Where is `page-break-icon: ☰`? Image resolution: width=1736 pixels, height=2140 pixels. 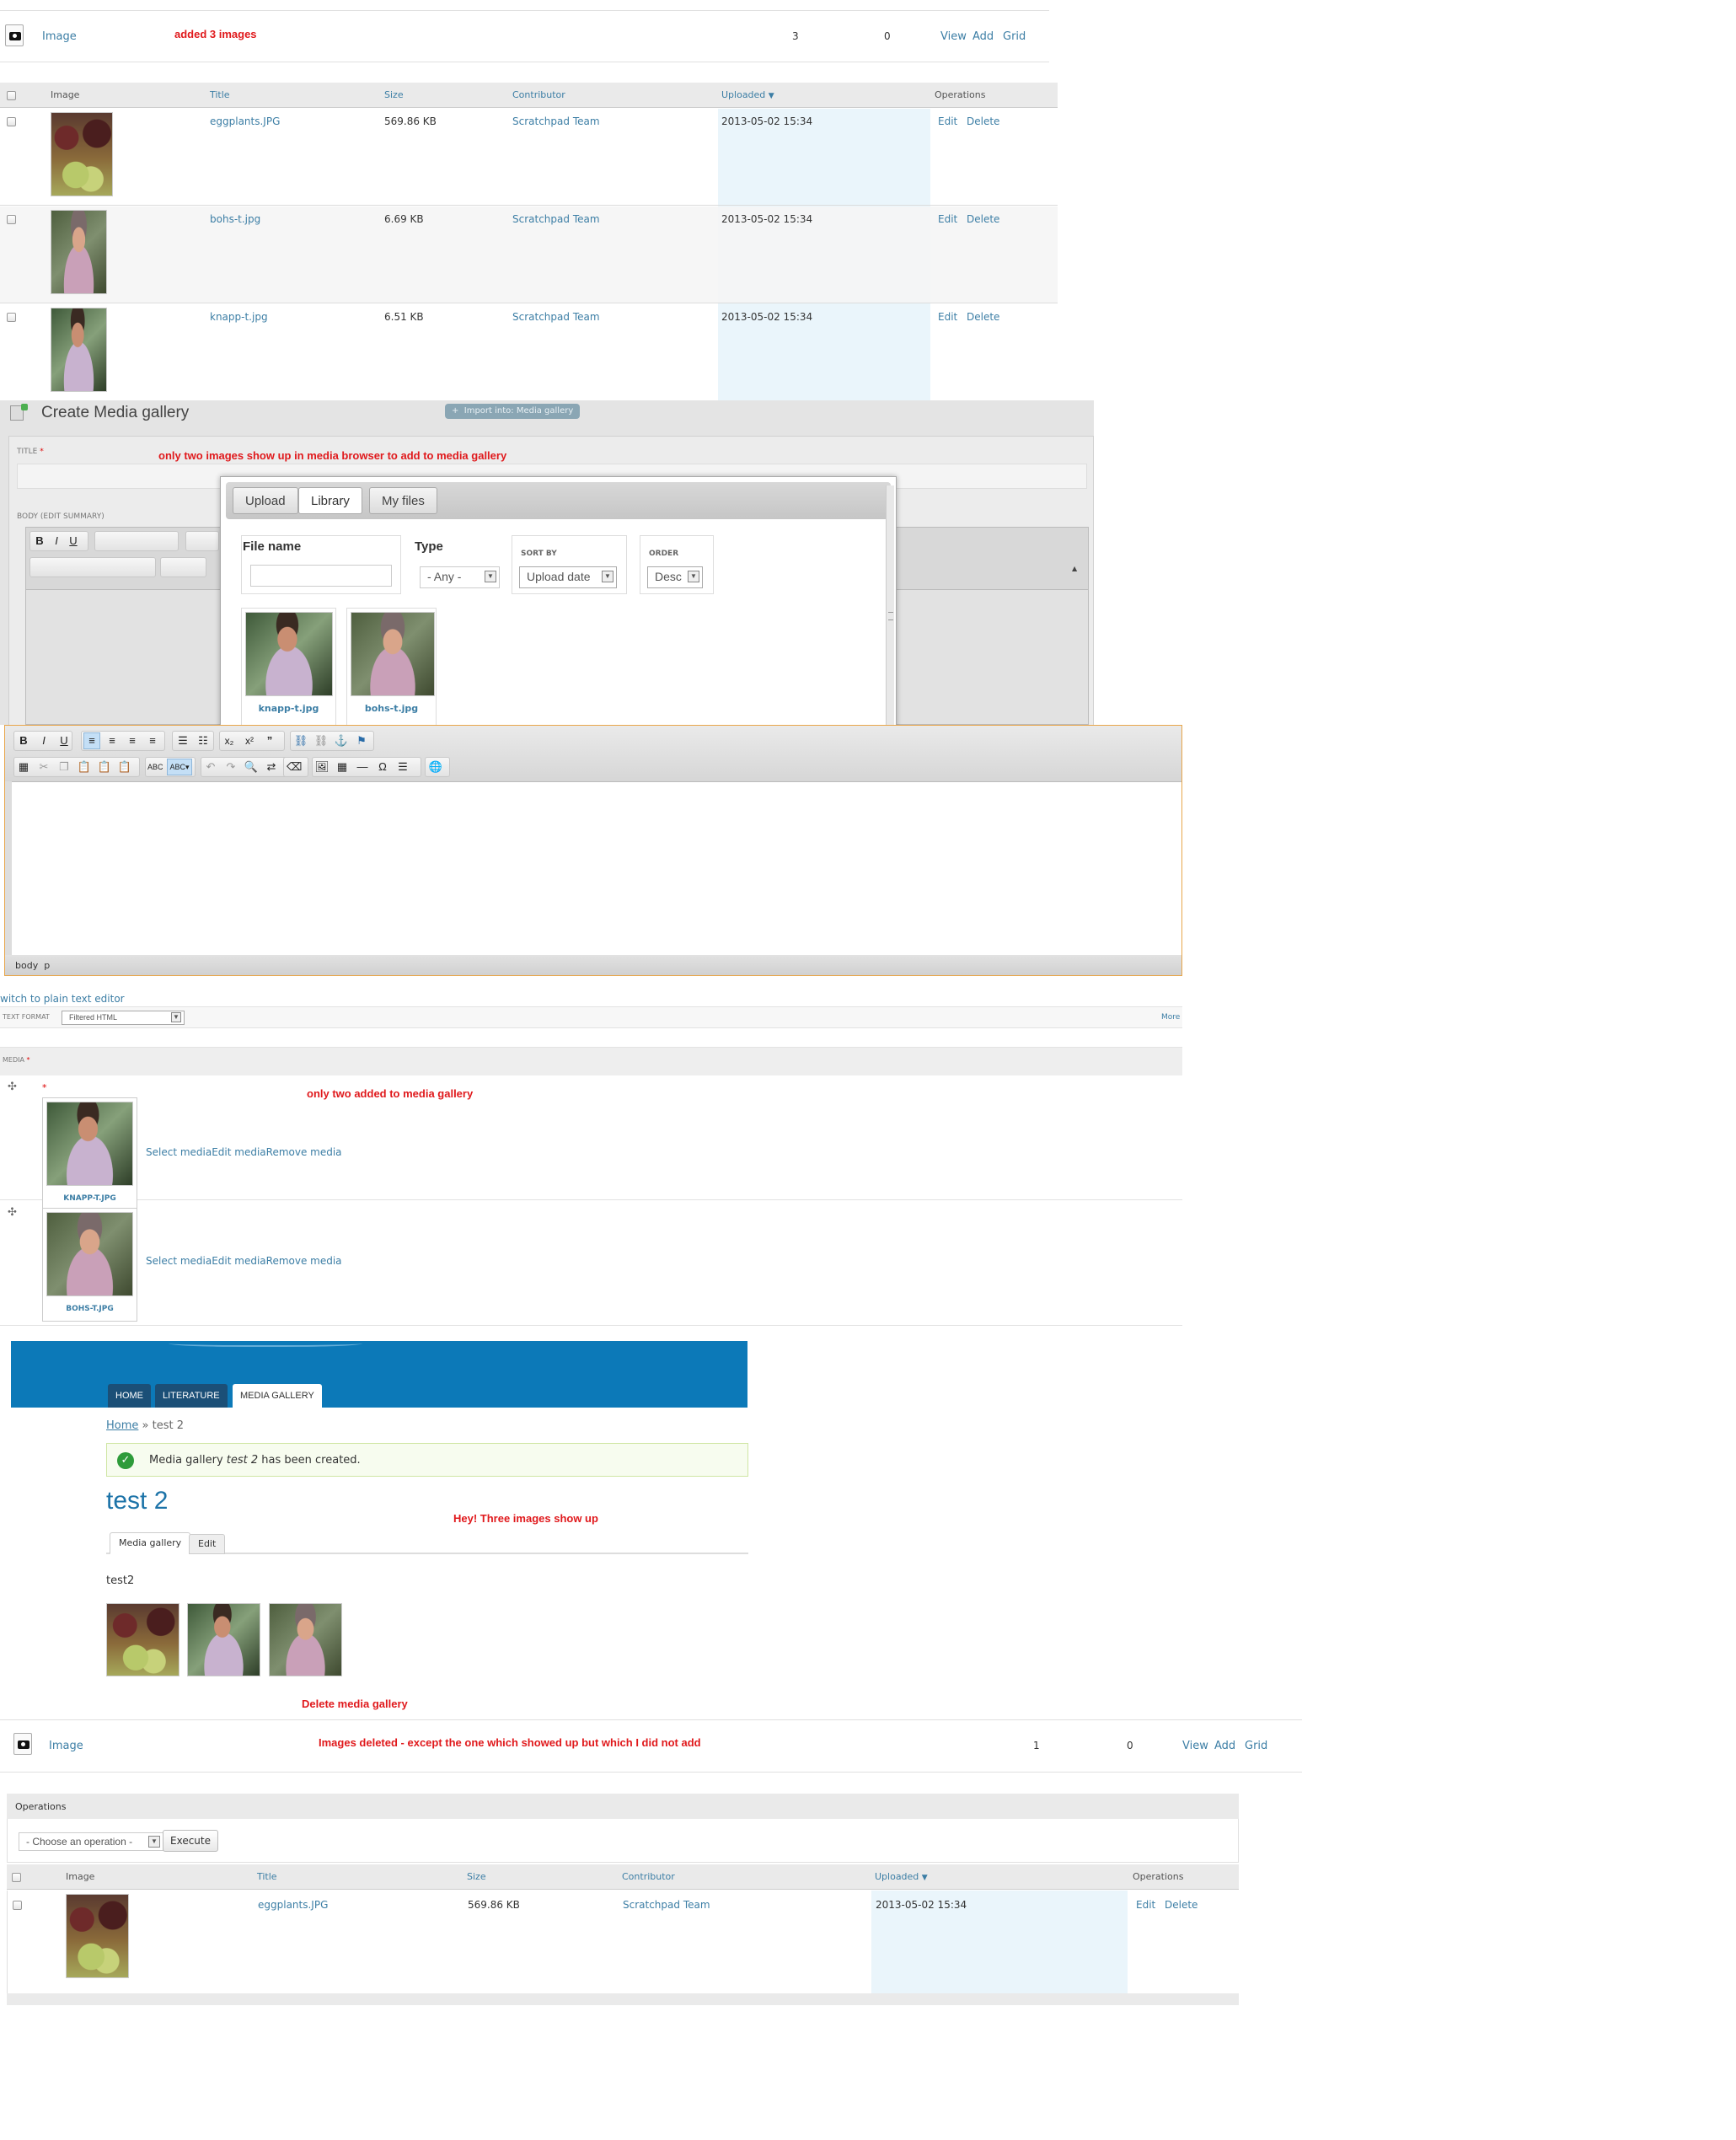
page-break-icon: ☰ is located at coordinates (402, 767).